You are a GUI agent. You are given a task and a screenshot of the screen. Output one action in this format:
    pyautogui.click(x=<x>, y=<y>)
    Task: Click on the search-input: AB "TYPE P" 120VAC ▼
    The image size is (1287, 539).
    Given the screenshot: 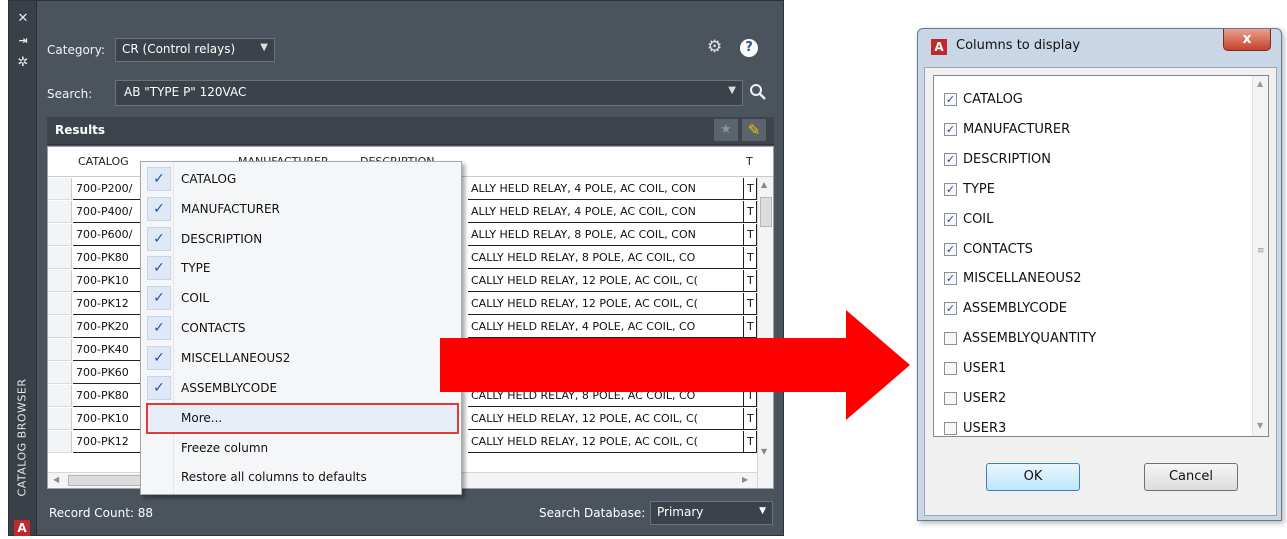 What is the action you would take?
    pyautogui.click(x=429, y=93)
    